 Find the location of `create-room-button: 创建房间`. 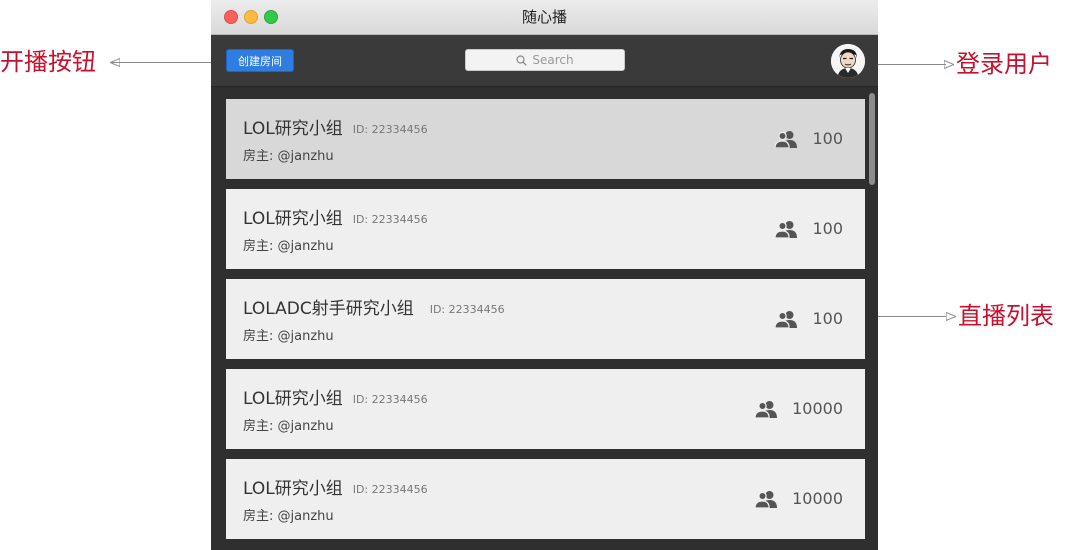

create-room-button: 创建房间 is located at coordinates (260, 60).